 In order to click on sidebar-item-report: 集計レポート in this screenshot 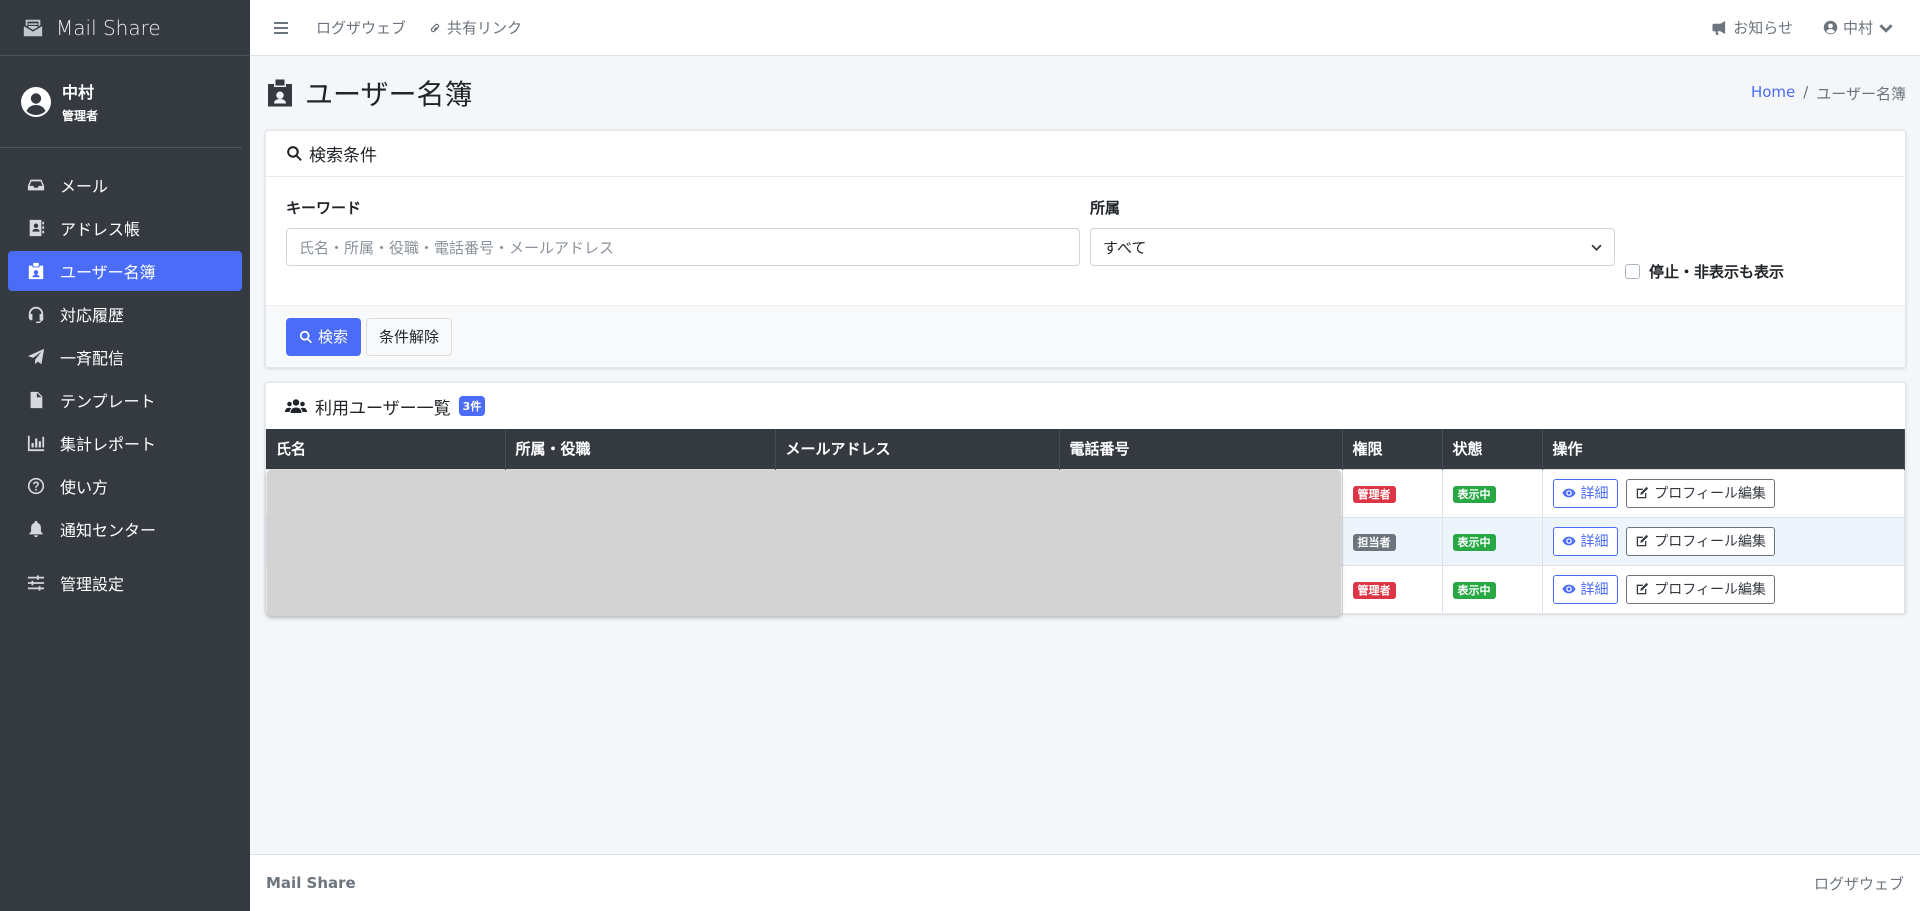, I will do `click(125, 443)`.